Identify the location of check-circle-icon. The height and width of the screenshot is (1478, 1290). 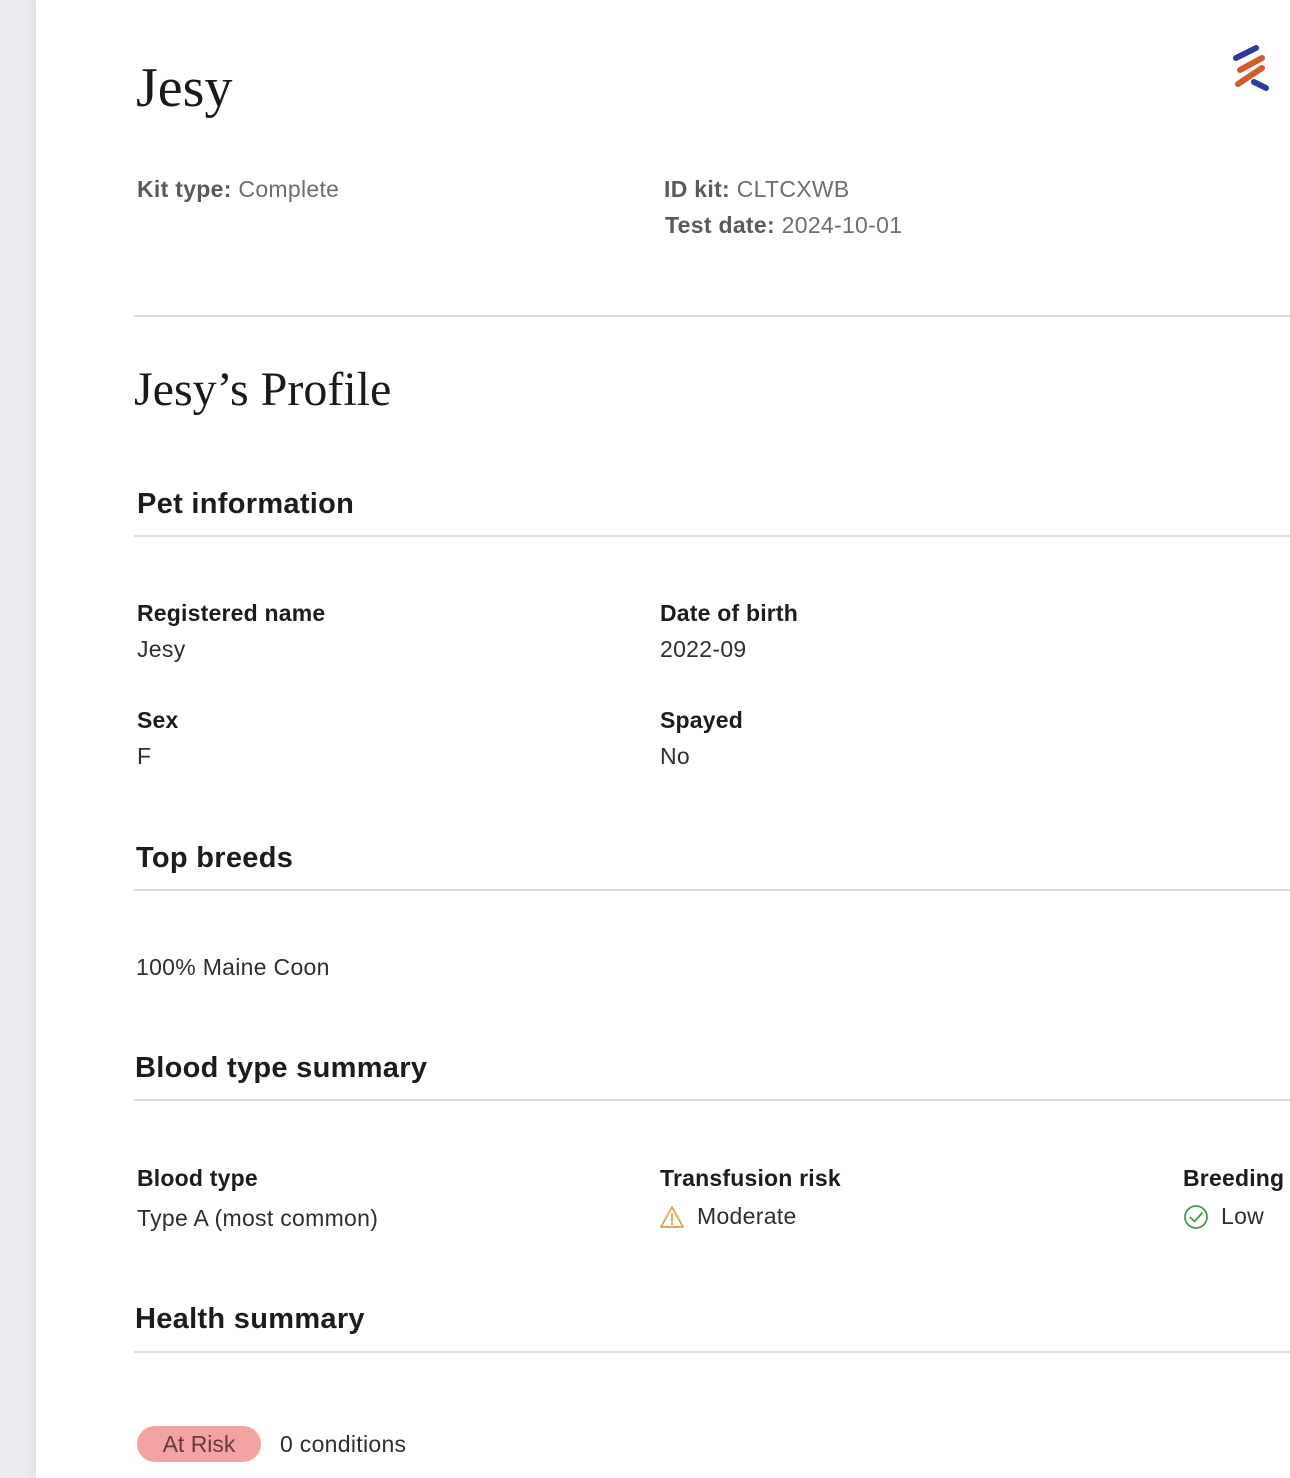
(1196, 1216).